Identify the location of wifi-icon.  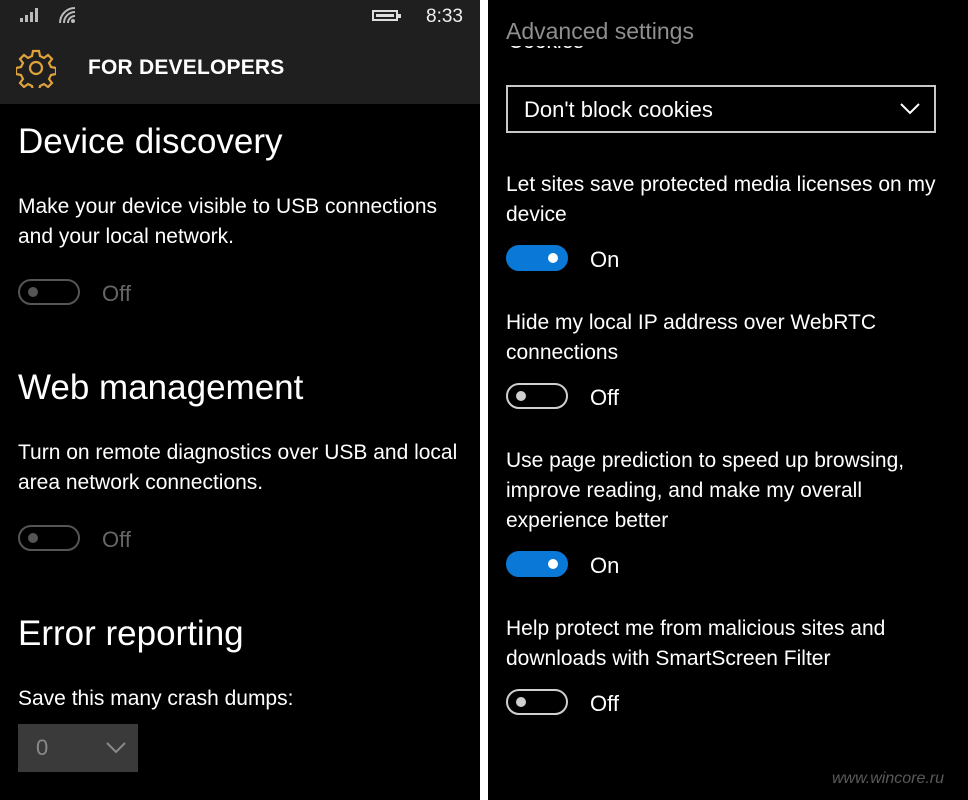
(67, 15).